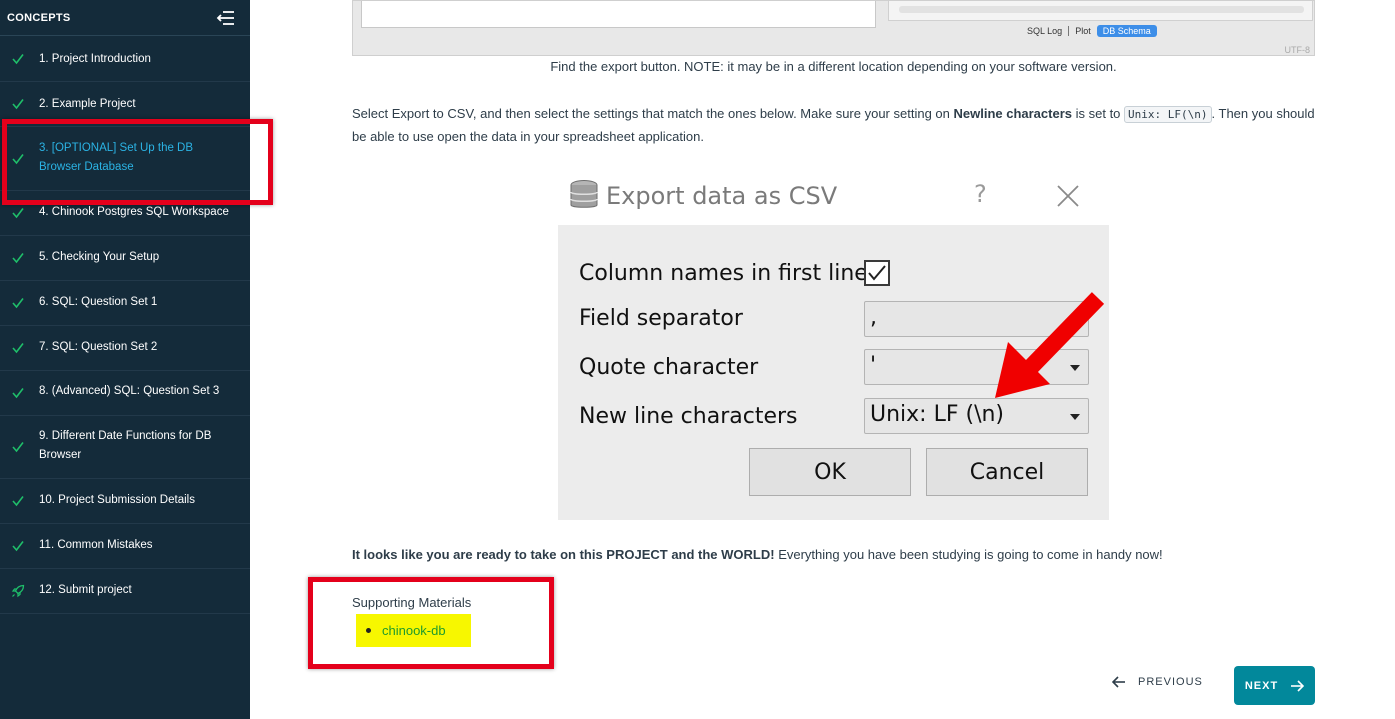 This screenshot has width=1395, height=719. Describe the element at coordinates (129, 391) in the screenshot. I see `sidebar-item-label: 8. (Advanced) SQL: Question Set 3` at that location.